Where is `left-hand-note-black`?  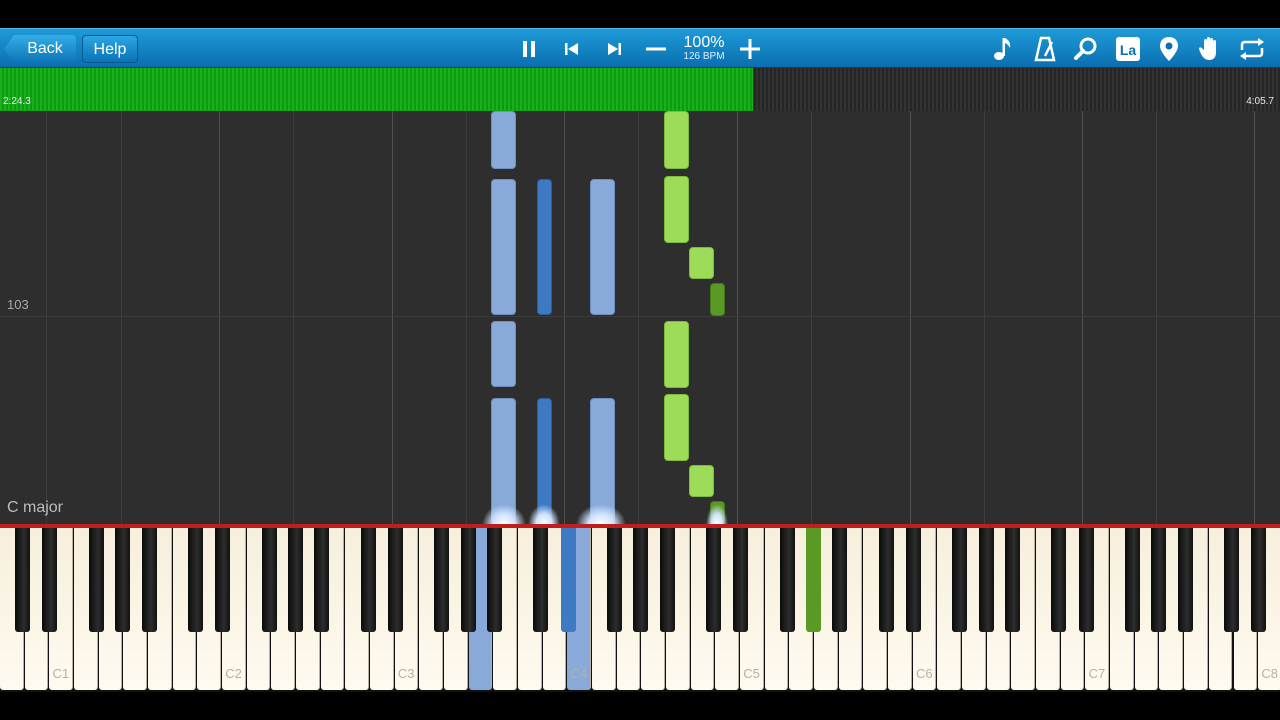
left-hand-note-black is located at coordinates (544, 247).